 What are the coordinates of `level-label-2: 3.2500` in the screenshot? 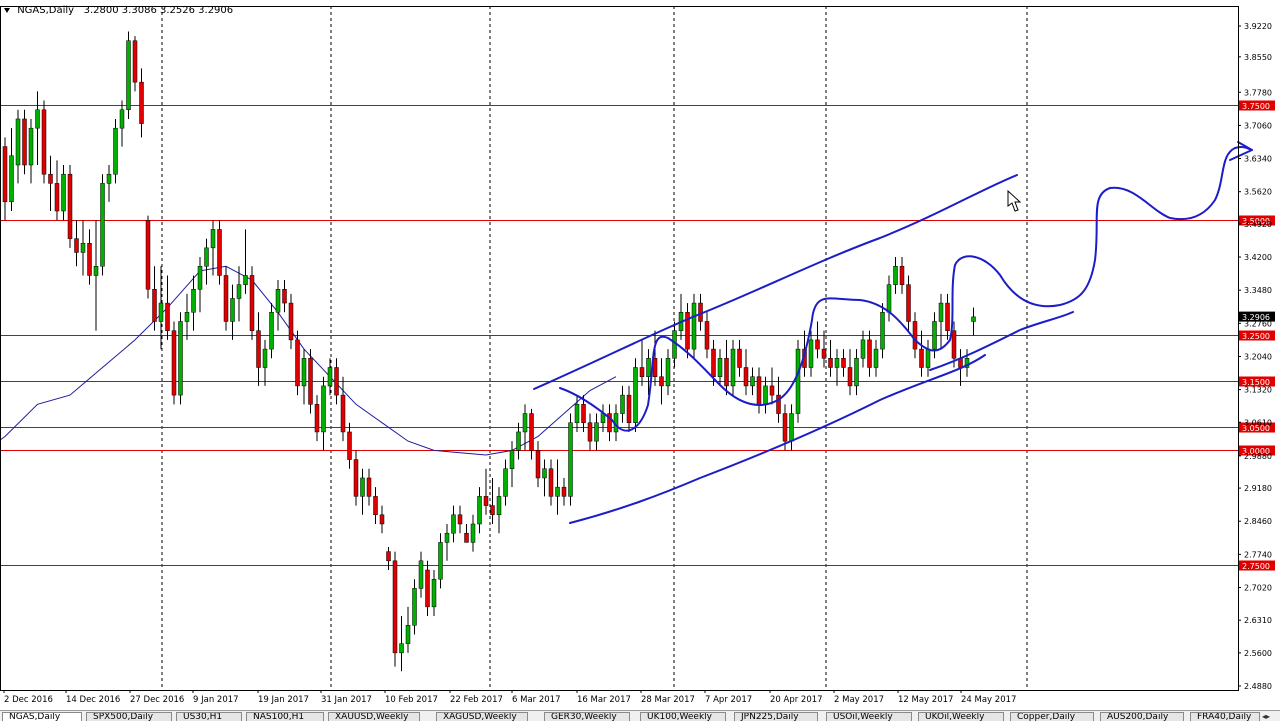 It's located at (1256, 336).